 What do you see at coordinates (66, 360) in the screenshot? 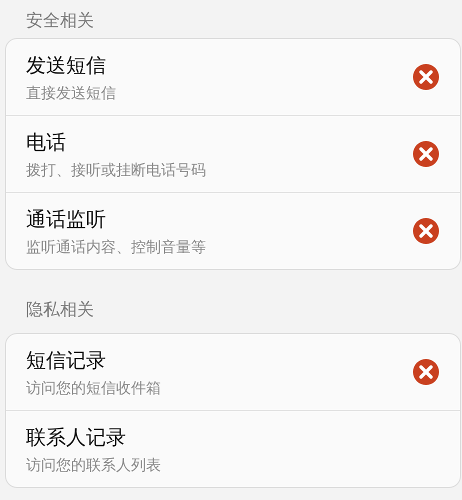
I see `permission-title: 短信记录` at bounding box center [66, 360].